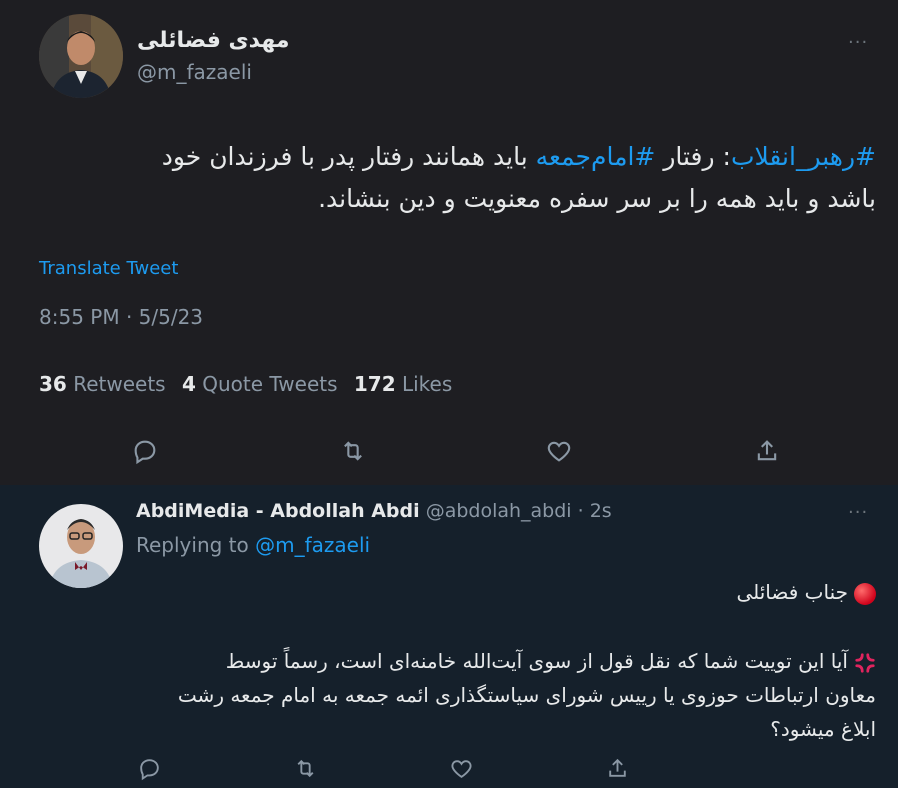  What do you see at coordinates (559, 451) in the screenshot?
I see `heart-icon` at bounding box center [559, 451].